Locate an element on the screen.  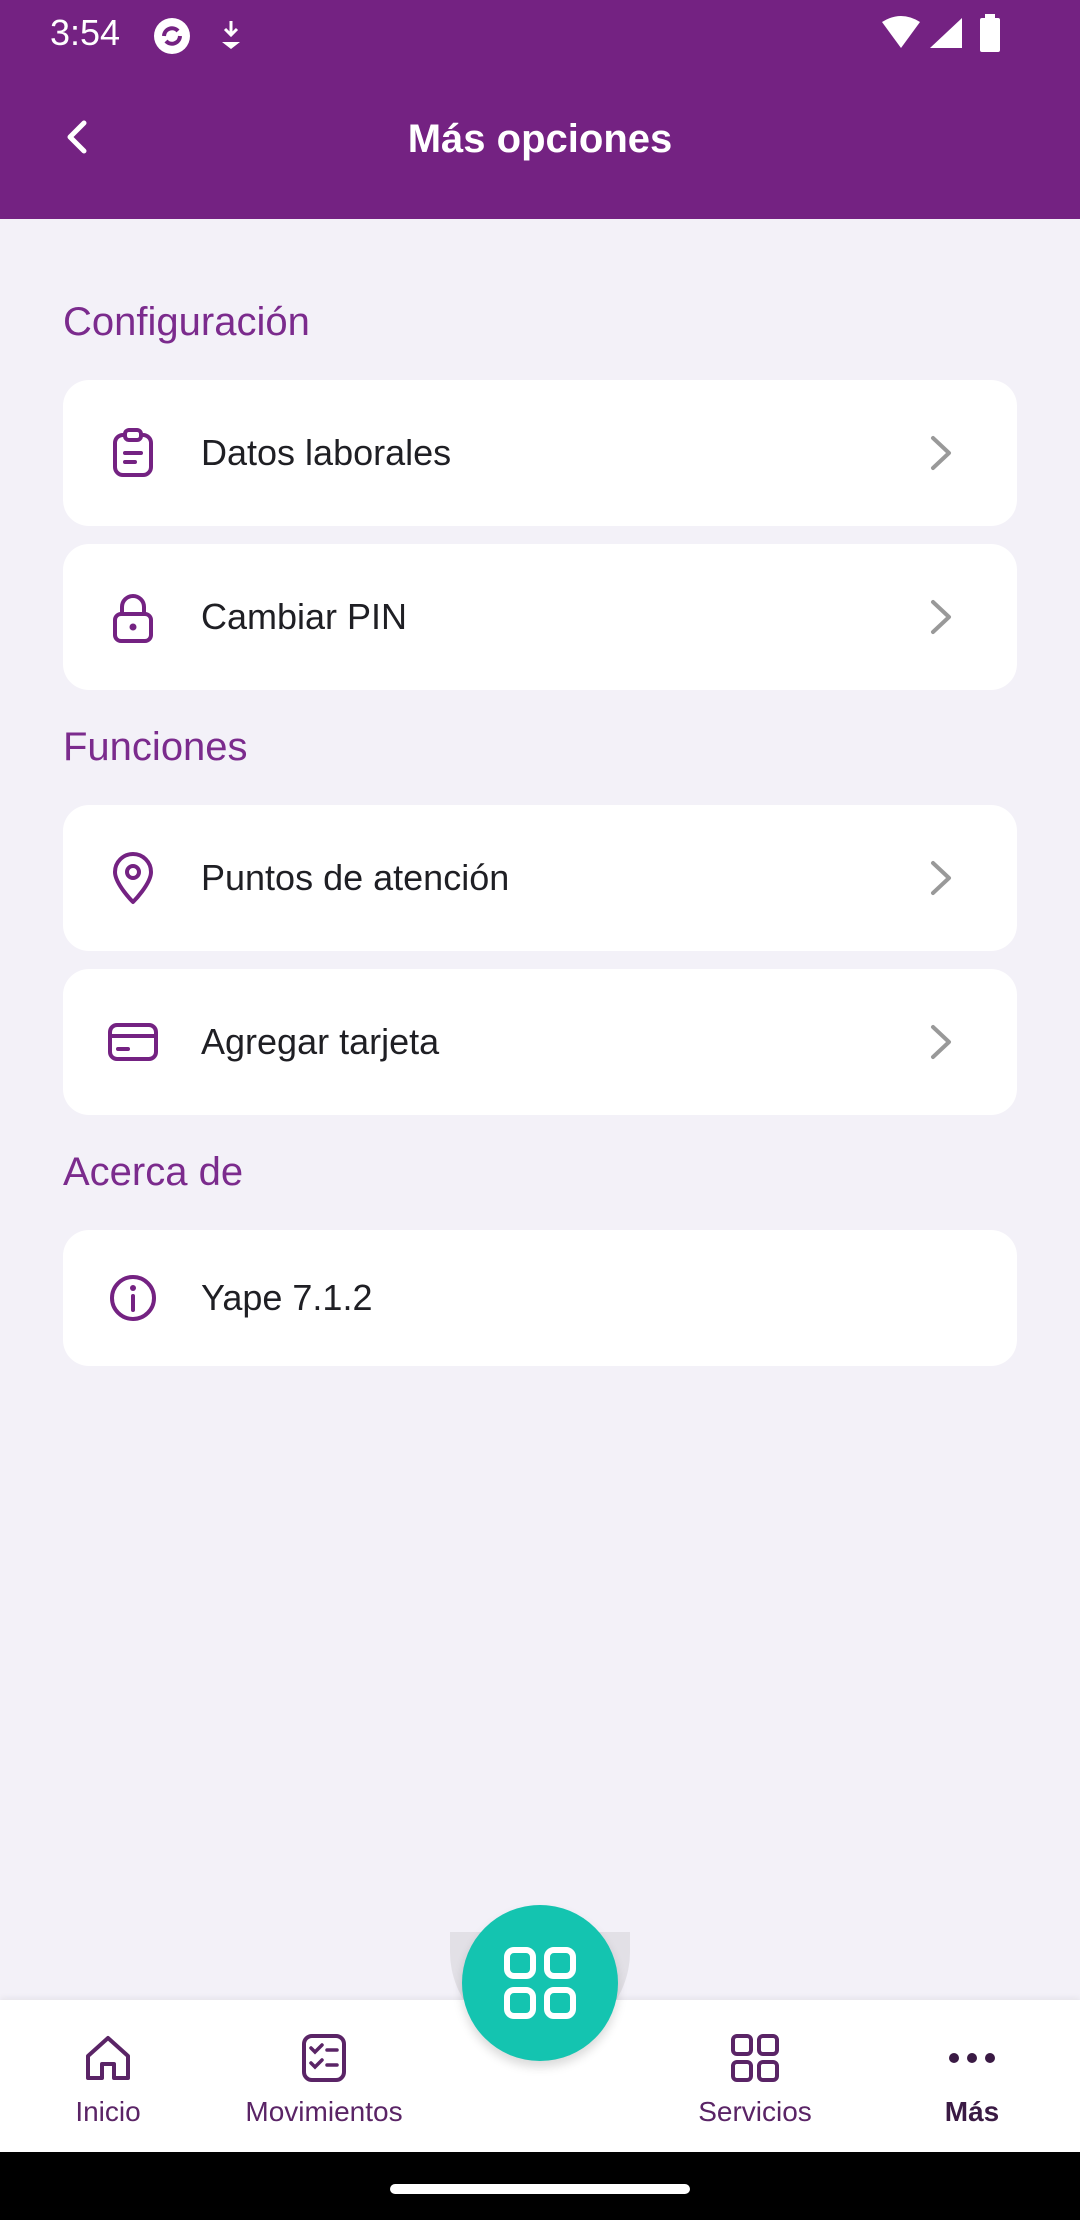
credit-card-icon is located at coordinates (133, 1042).